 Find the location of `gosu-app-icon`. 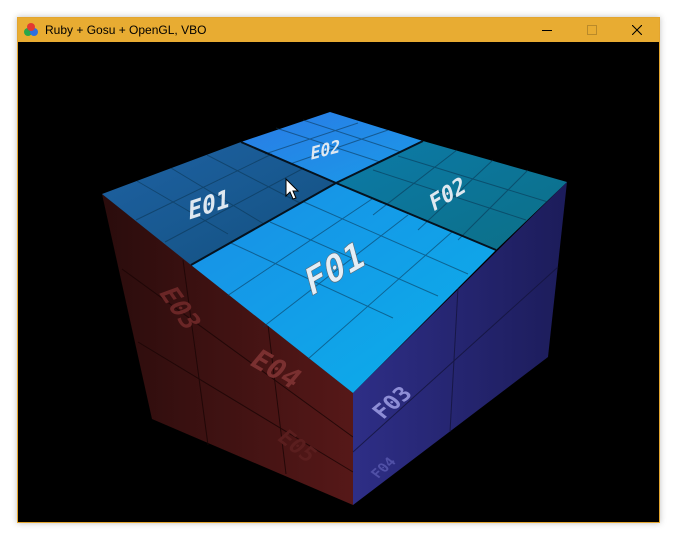

gosu-app-icon is located at coordinates (31, 30).